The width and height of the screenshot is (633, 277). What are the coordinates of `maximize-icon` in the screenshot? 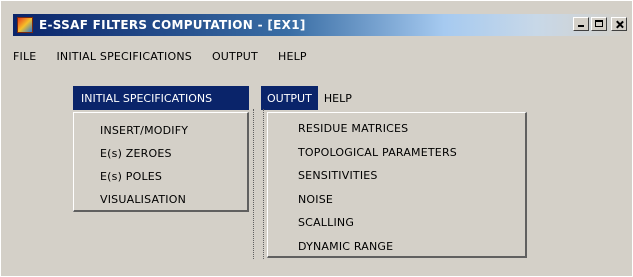 It's located at (599, 24).